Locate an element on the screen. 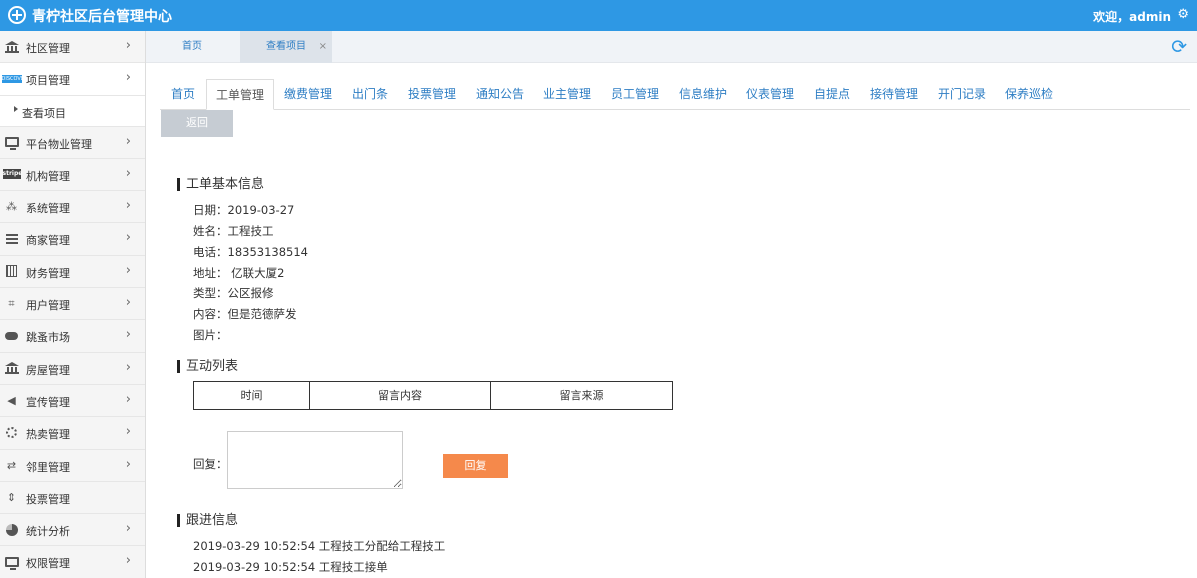 This screenshot has width=1197, height=578. ticket-image: 图片： is located at coordinates (210, 335).